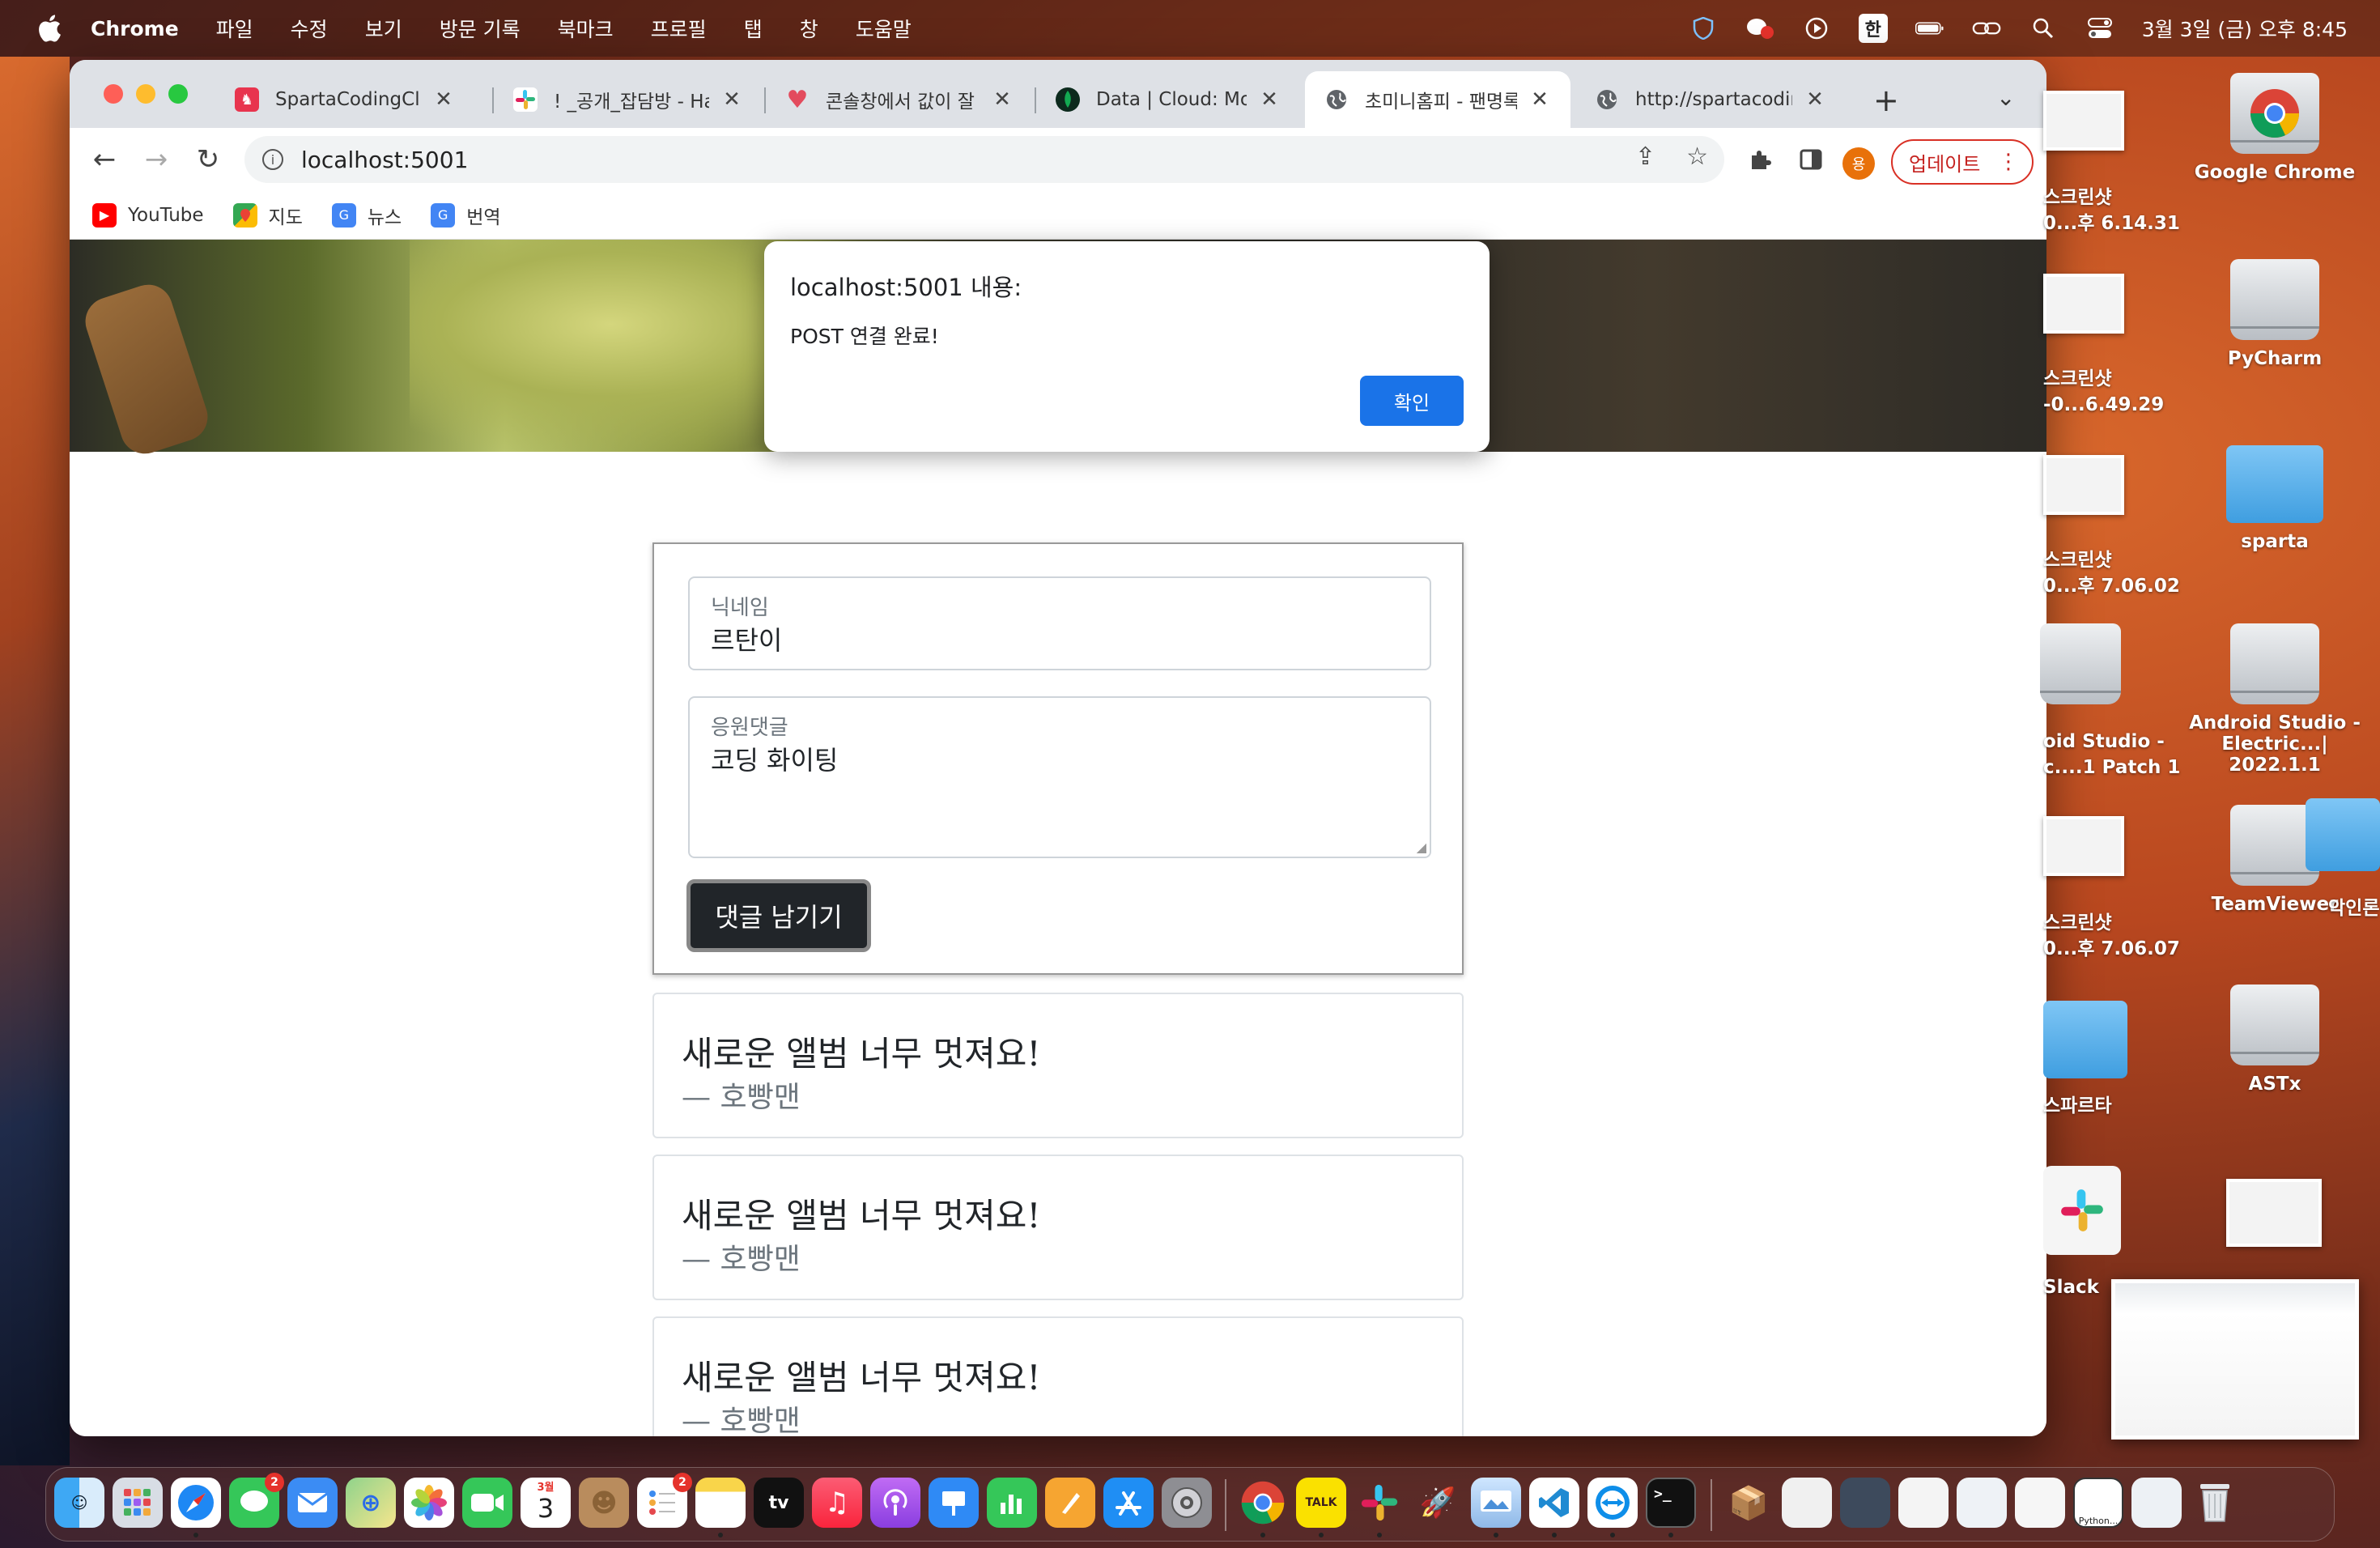  Describe the element at coordinates (178, 94) in the screenshot. I see `zoom-window-button` at that location.